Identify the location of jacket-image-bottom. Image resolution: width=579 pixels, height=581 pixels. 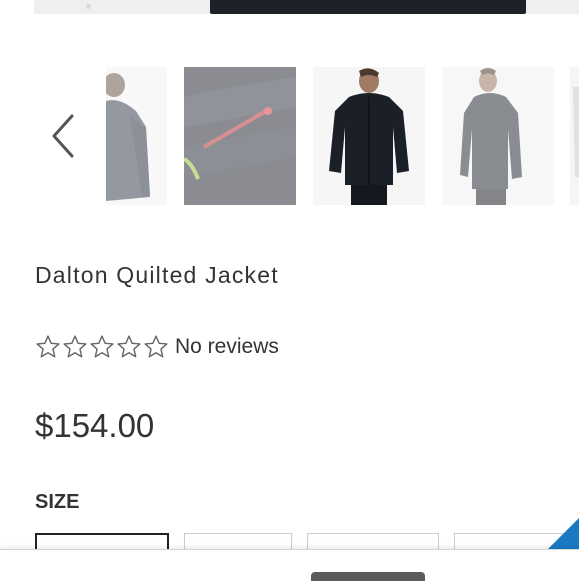
(368, 7).